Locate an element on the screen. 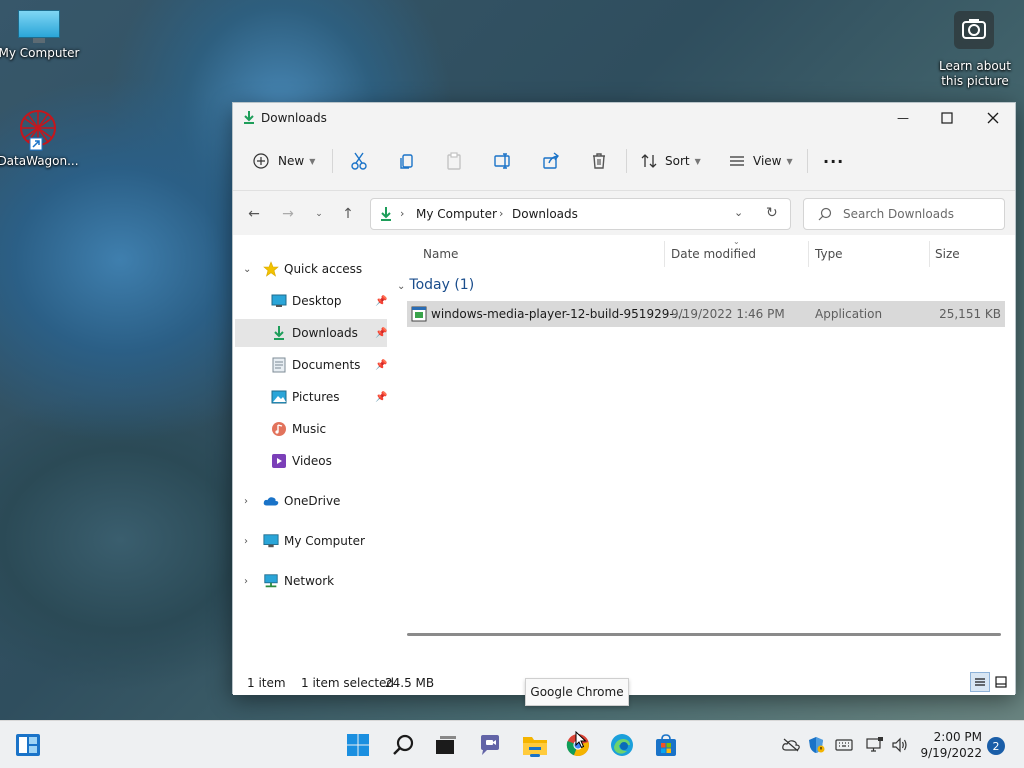  network-status-icon is located at coordinates (875, 745).